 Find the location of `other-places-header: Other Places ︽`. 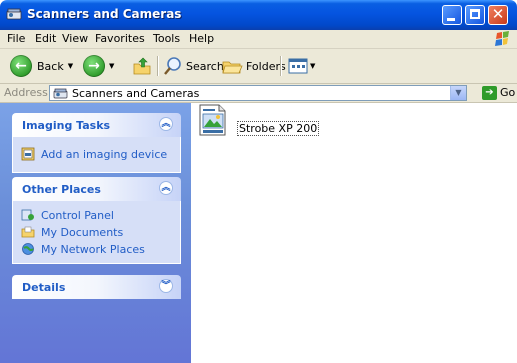

other-places-header: Other Places ︽ is located at coordinates (96, 189).